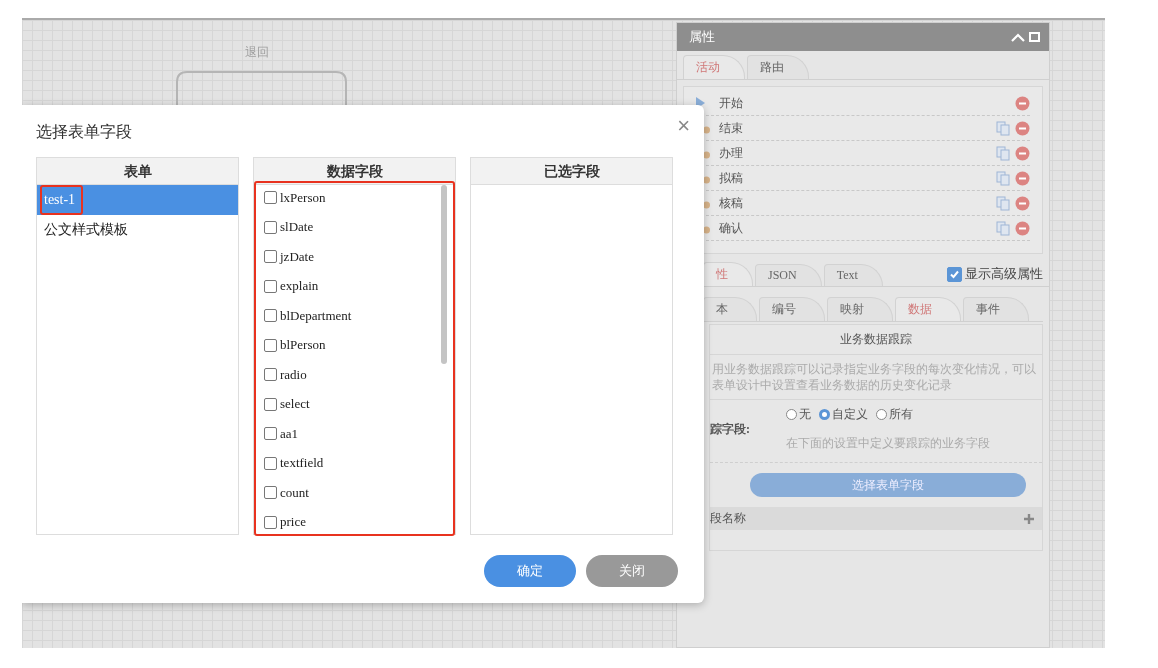 The image size is (1158, 668). What do you see at coordinates (352, 227) in the screenshot?
I see `field-checkbox: slDate` at bounding box center [352, 227].